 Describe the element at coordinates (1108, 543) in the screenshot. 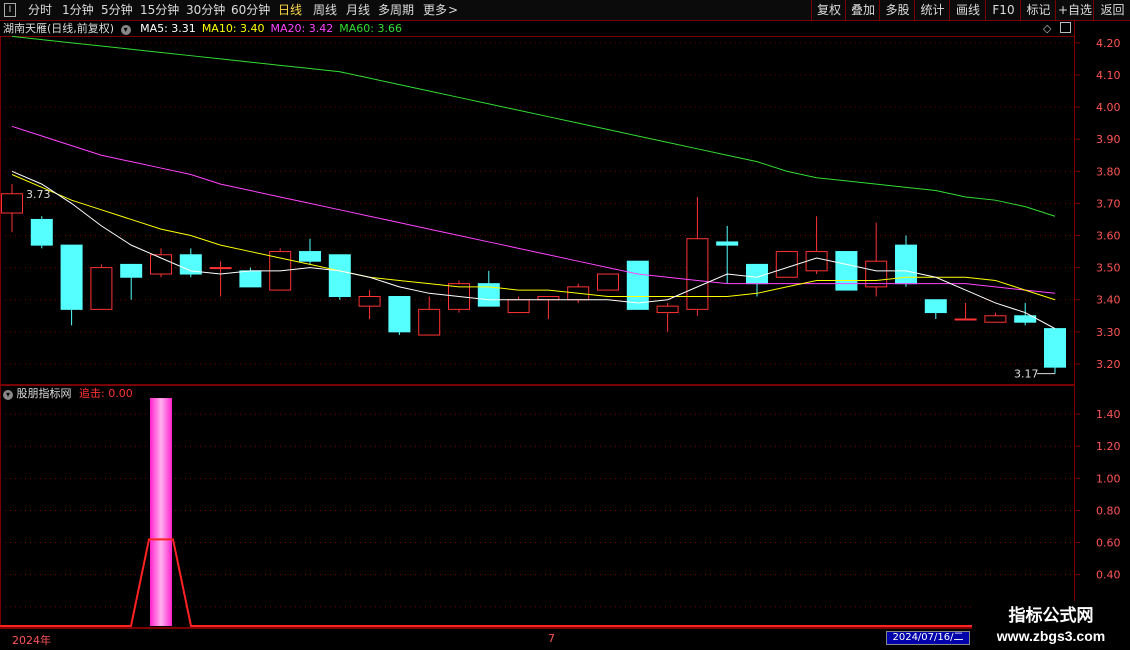

I see `indicator-y-label: 0.60` at that location.